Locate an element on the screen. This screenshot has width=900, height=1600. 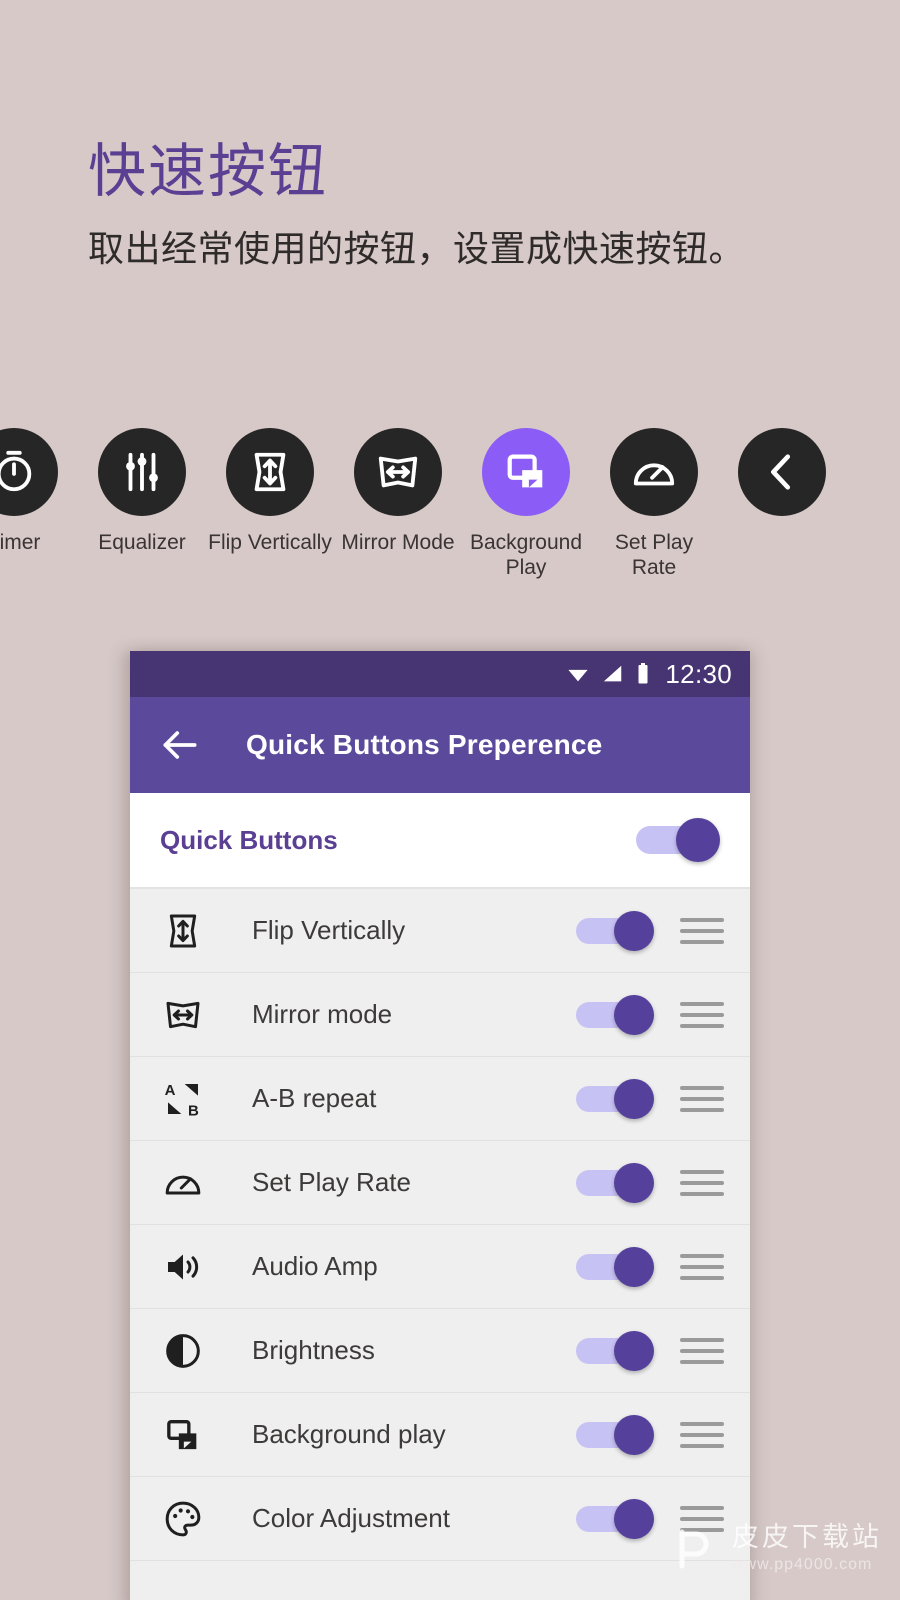
promo-header: 快速按钮 取出经常使用的按钮，设置成快速按钮。 is located at coordinates (468, 205).